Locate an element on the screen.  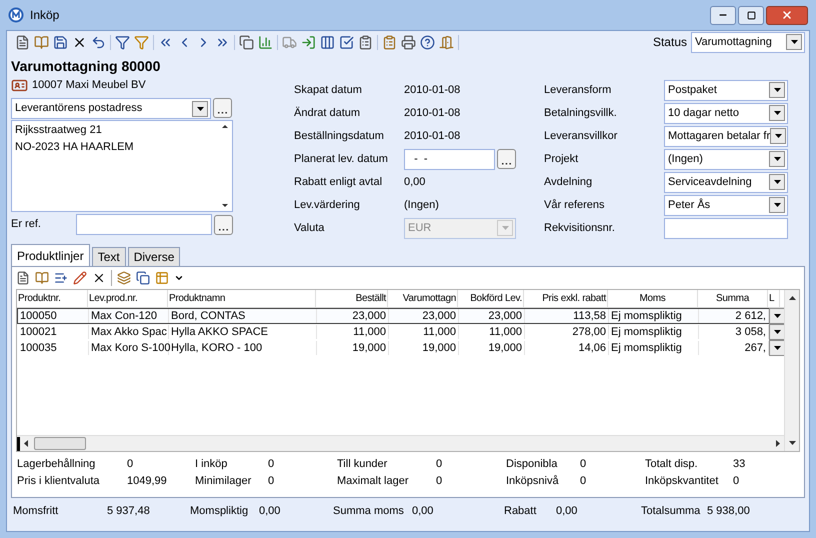
dropdown-field: Serviceavdelning is located at coordinates (726, 182).